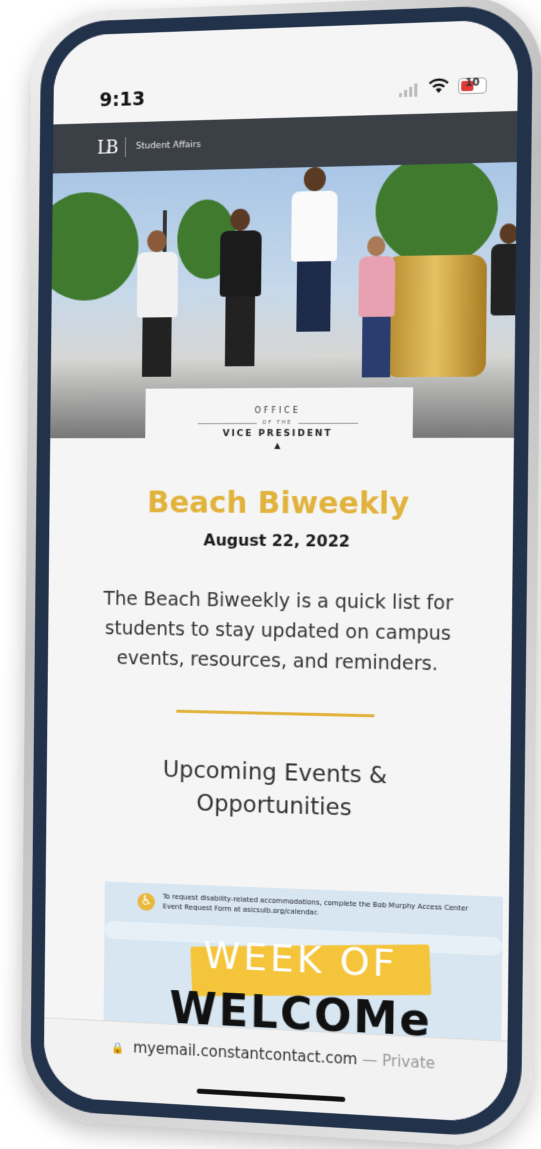 Image resolution: width=541 pixels, height=1149 pixels. I want to click on url-private-label: — Private, so click(399, 1061).